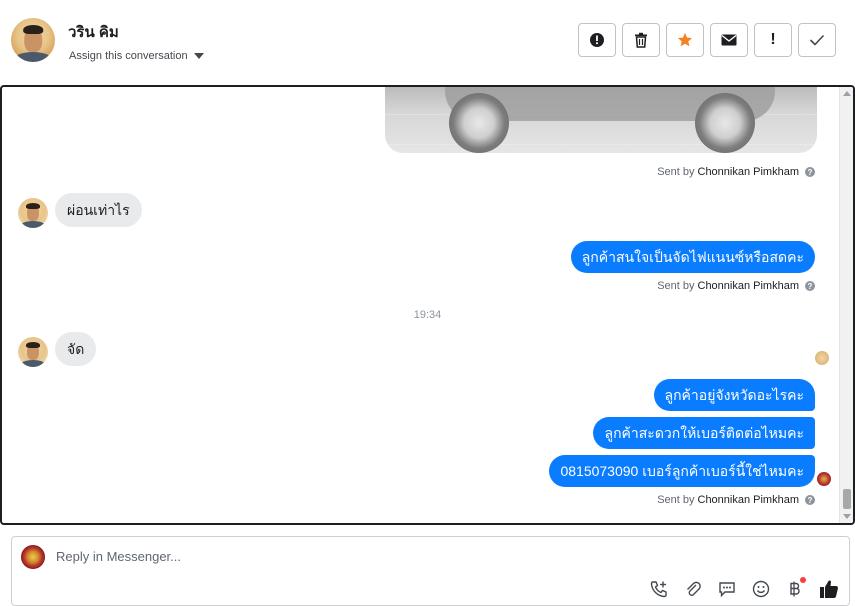 This screenshot has height=606, width=855. Describe the element at coordinates (427, 315) in the screenshot. I see `message-timestamp: 19:34` at that location.